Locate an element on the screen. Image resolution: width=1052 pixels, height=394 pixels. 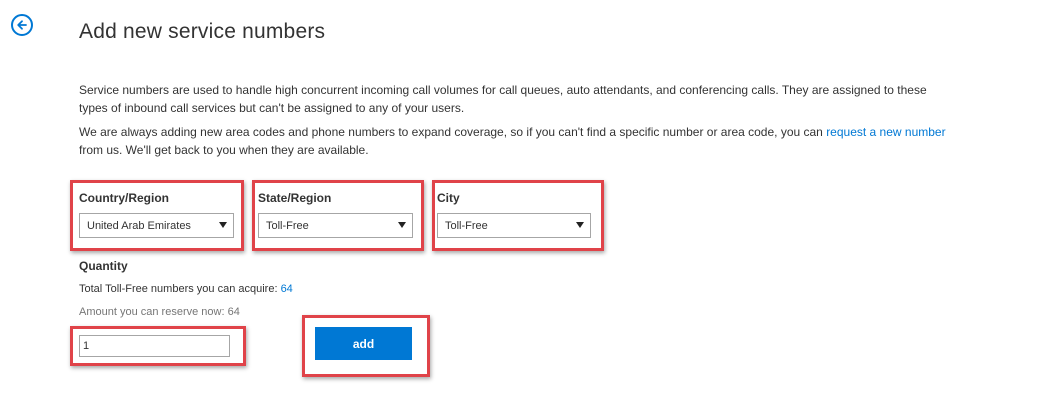
reserve-amount-text: Amount you can reserve now: 64 is located at coordinates (159, 312).